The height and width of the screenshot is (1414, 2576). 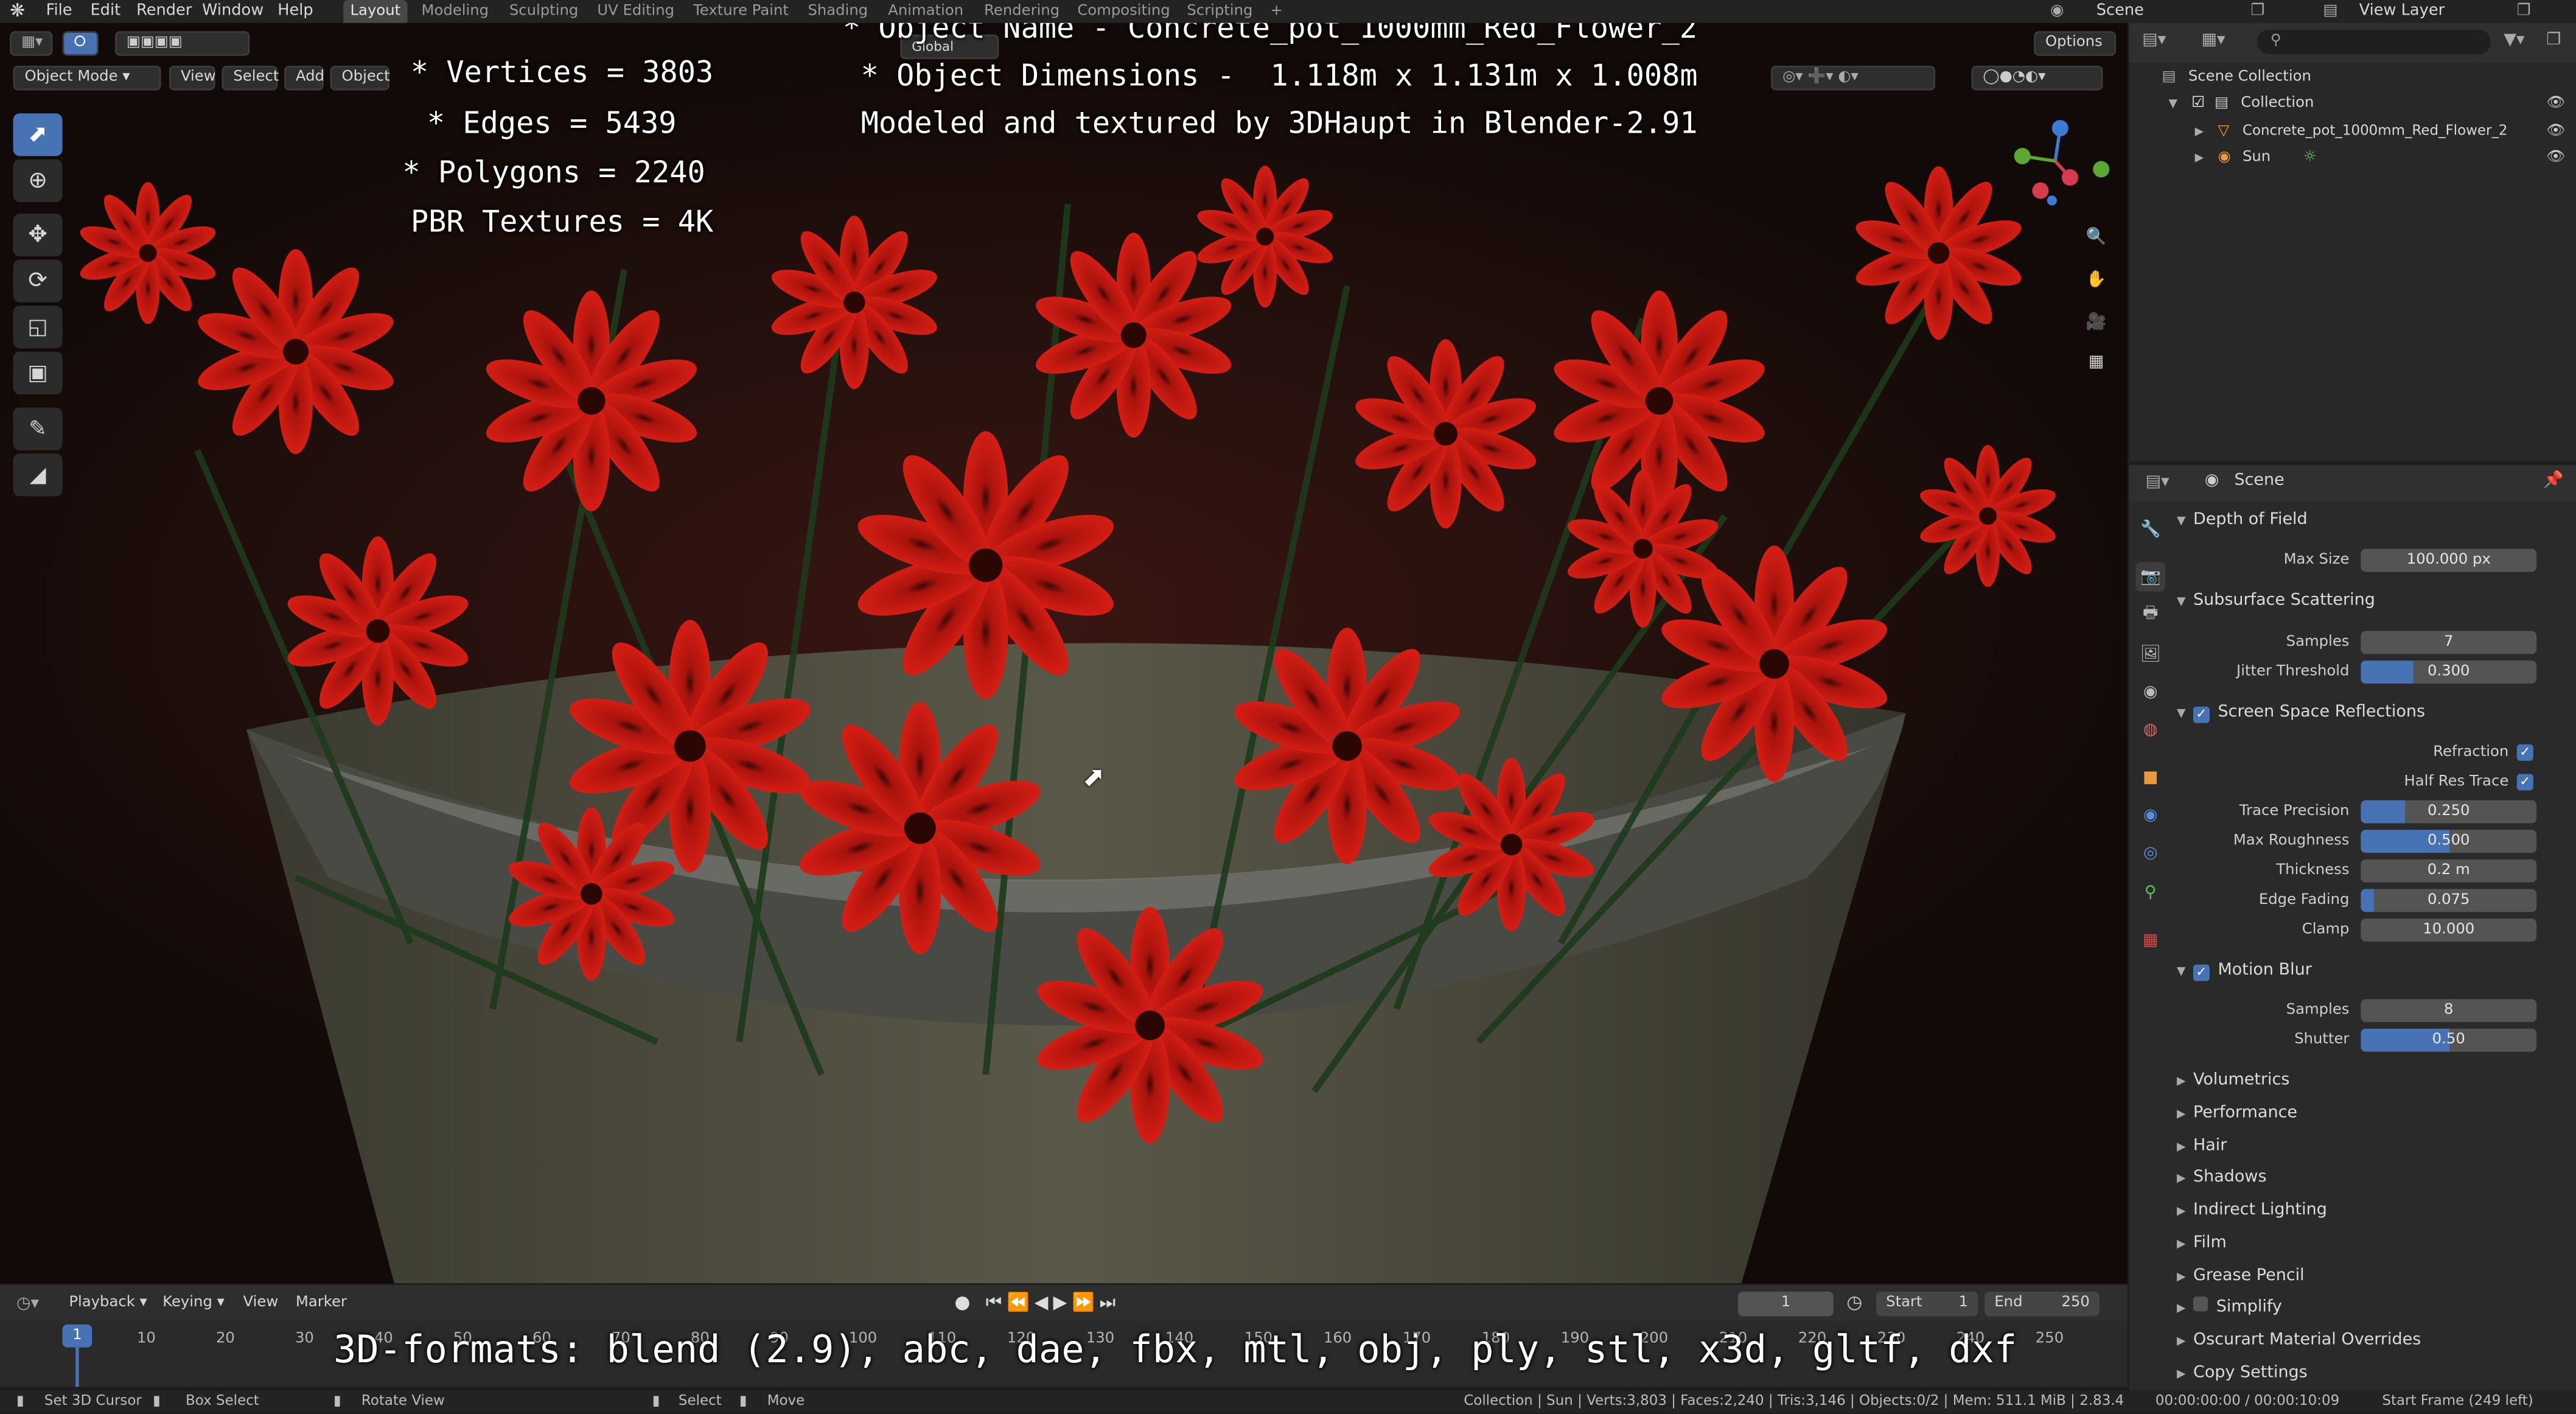 What do you see at coordinates (2524, 11) in the screenshot?
I see `new-view-layer-icon: ❐` at bounding box center [2524, 11].